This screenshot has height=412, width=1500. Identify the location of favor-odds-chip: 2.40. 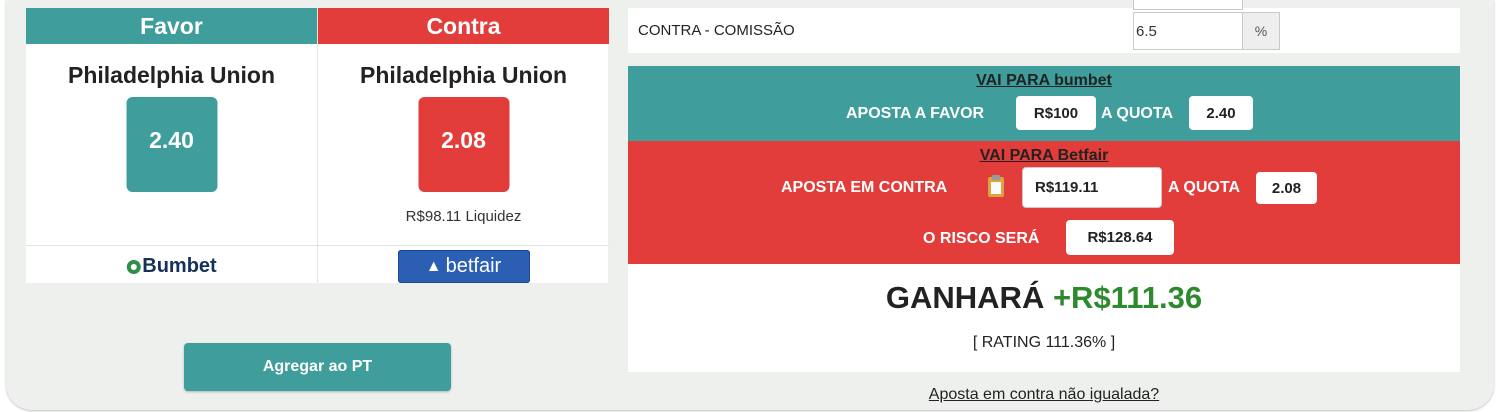
(1221, 113).